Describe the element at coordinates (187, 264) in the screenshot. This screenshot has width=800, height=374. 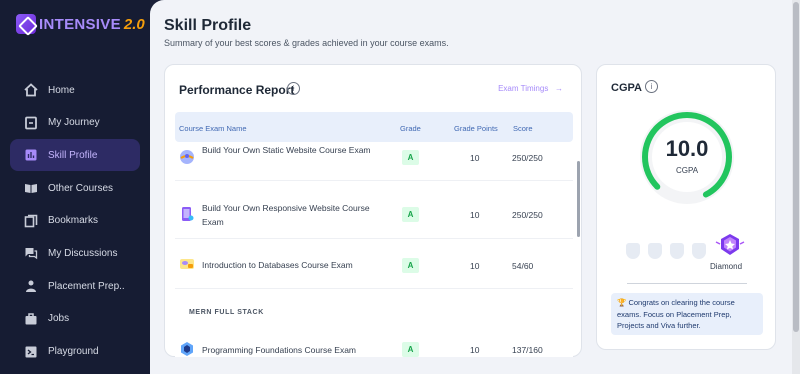
I see `database-icon` at that location.